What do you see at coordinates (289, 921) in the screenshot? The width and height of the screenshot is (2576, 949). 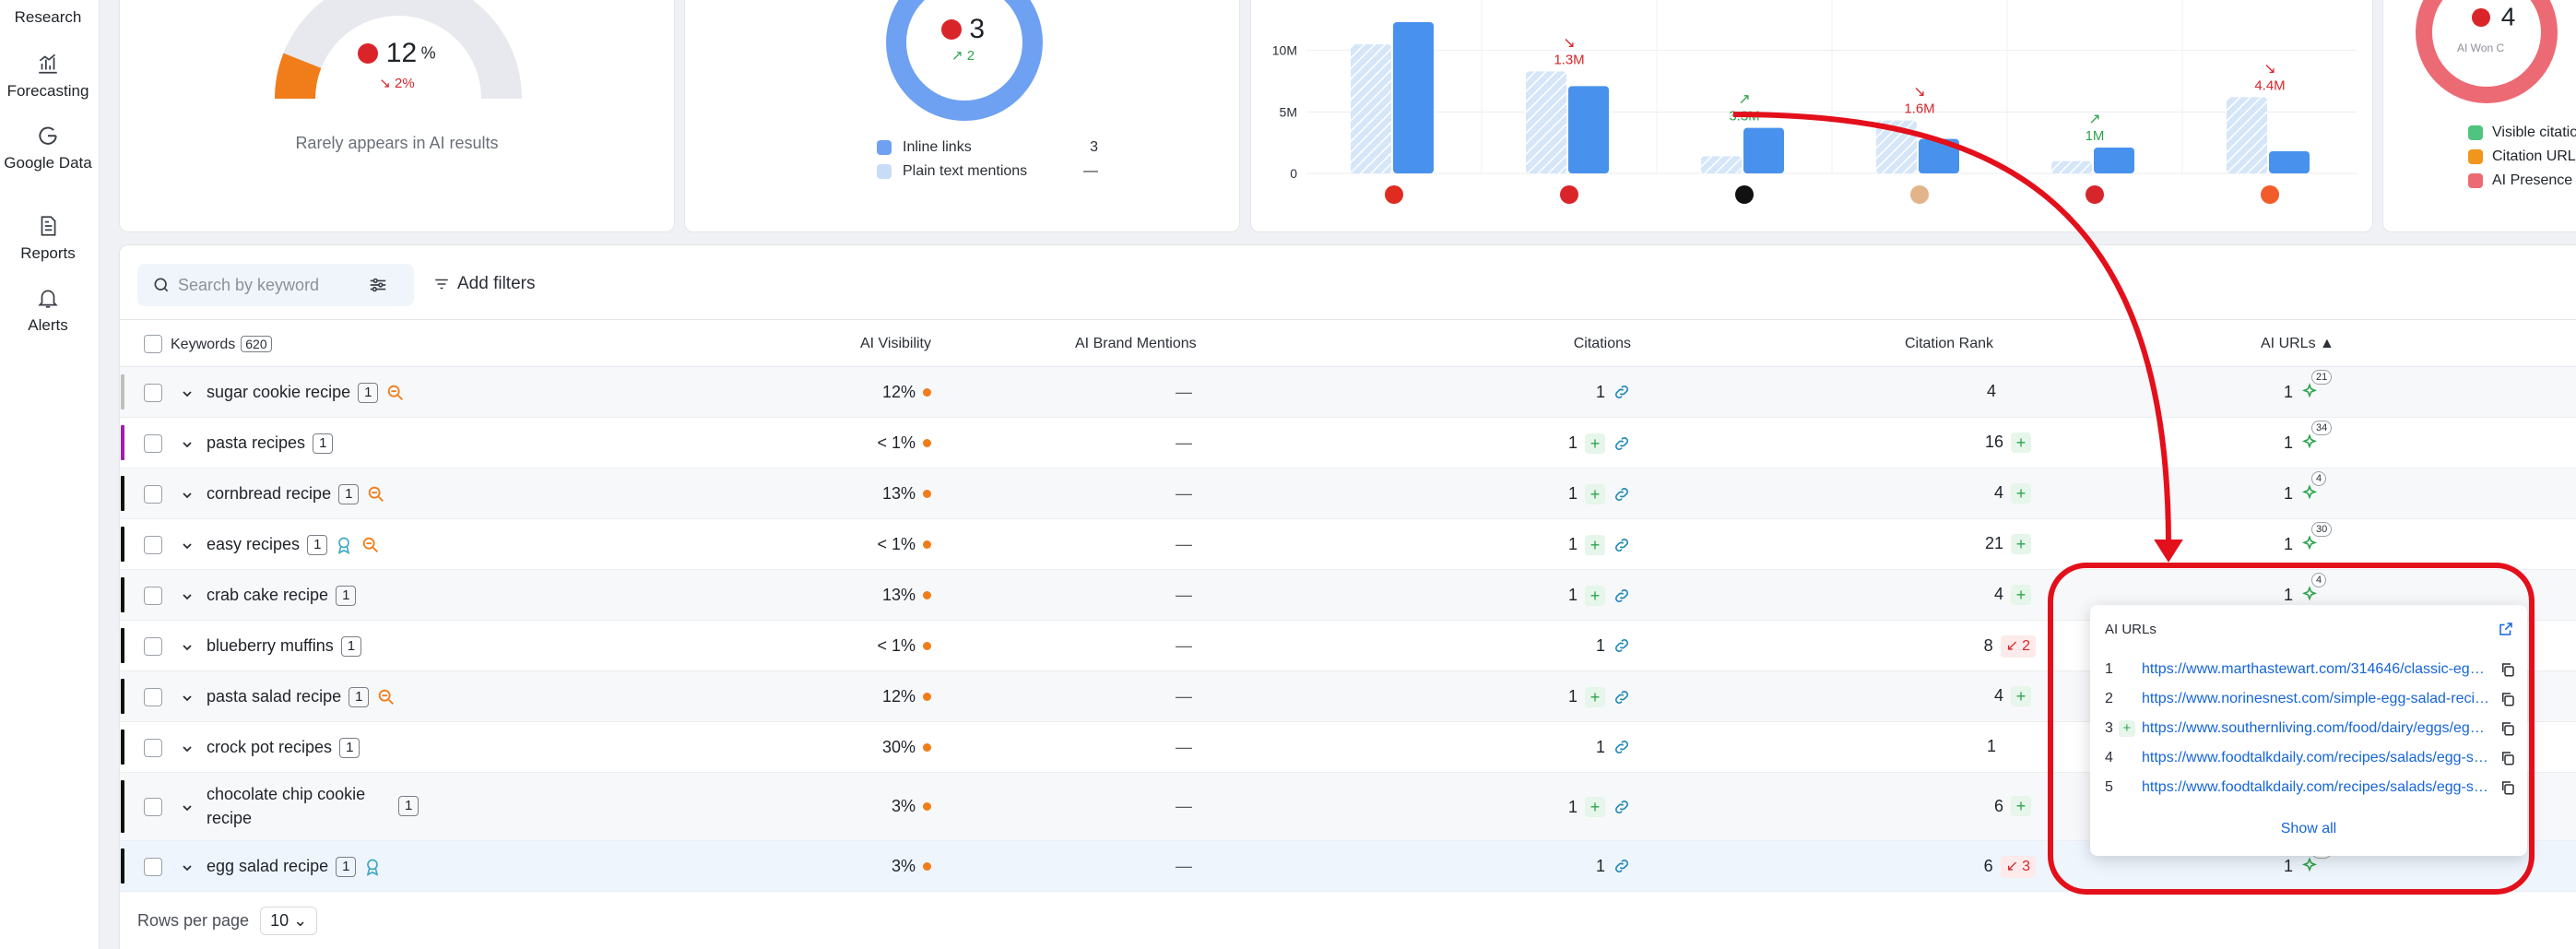 I see `rows-per-page-select: 10 ⌄` at bounding box center [289, 921].